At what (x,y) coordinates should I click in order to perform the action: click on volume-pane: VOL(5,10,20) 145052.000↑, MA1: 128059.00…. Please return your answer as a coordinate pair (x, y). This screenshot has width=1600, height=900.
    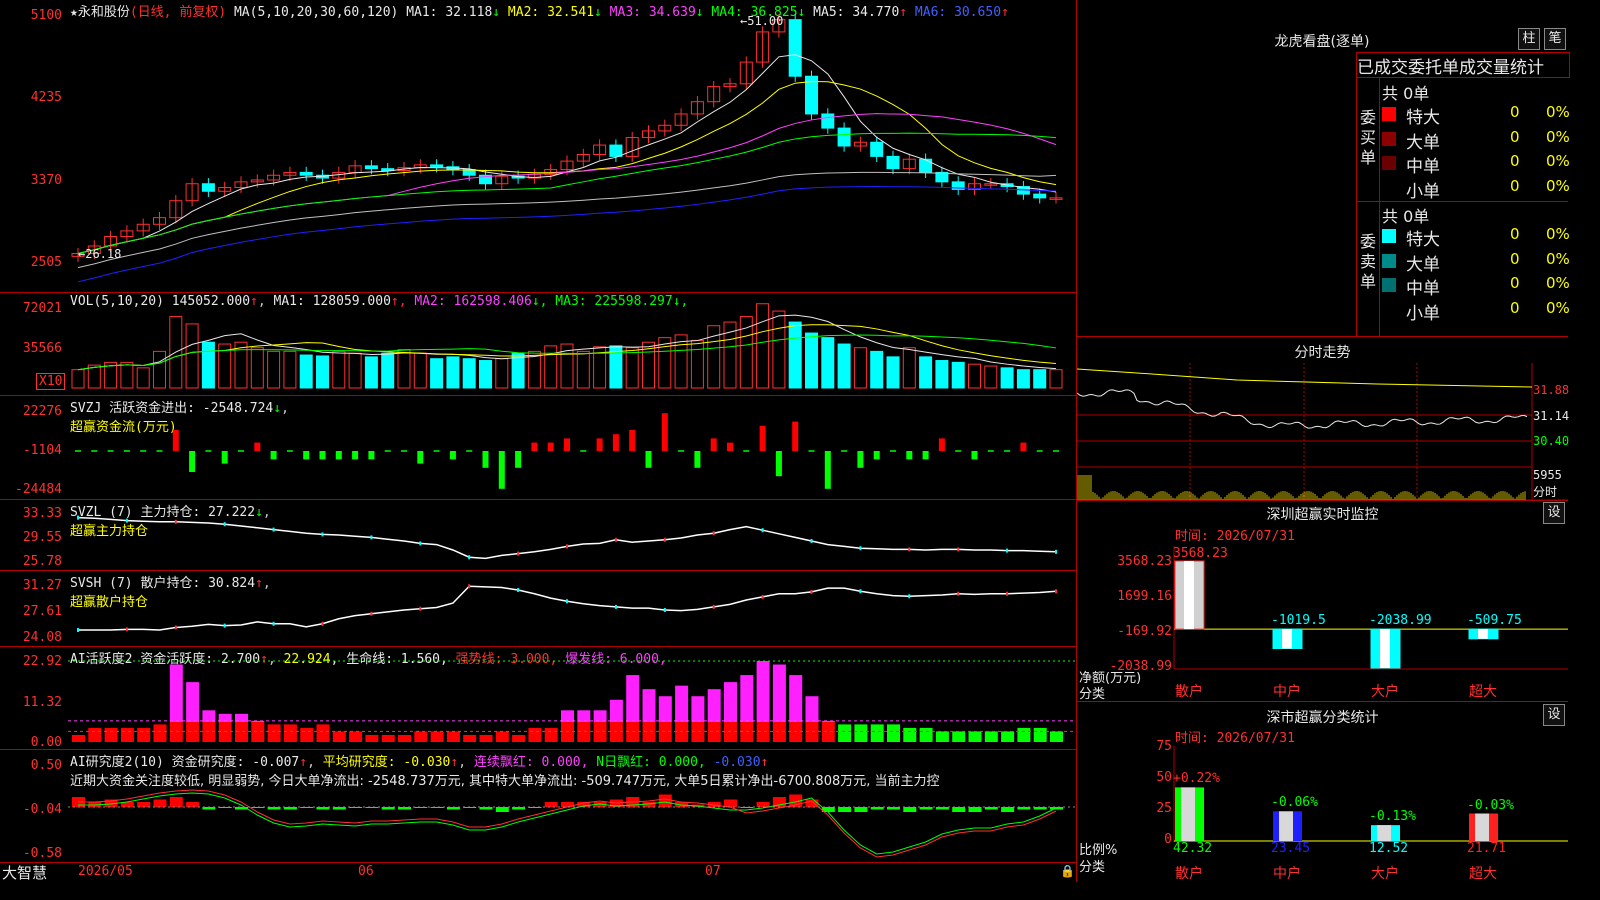
    Looking at the image, I should click on (538, 344).